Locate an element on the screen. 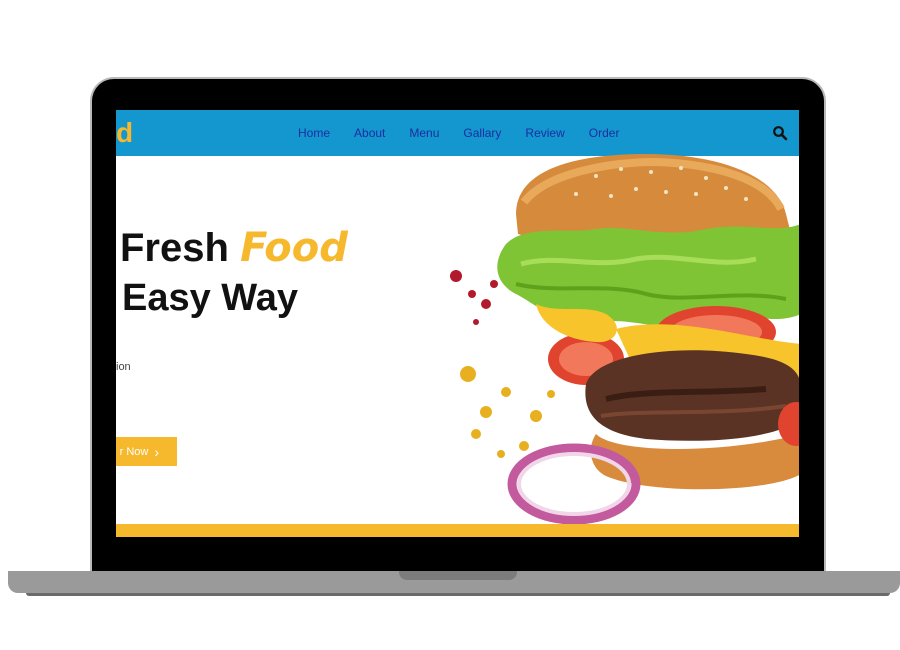 The width and height of the screenshot is (900, 650). nav-home: Home is located at coordinates (314, 133).